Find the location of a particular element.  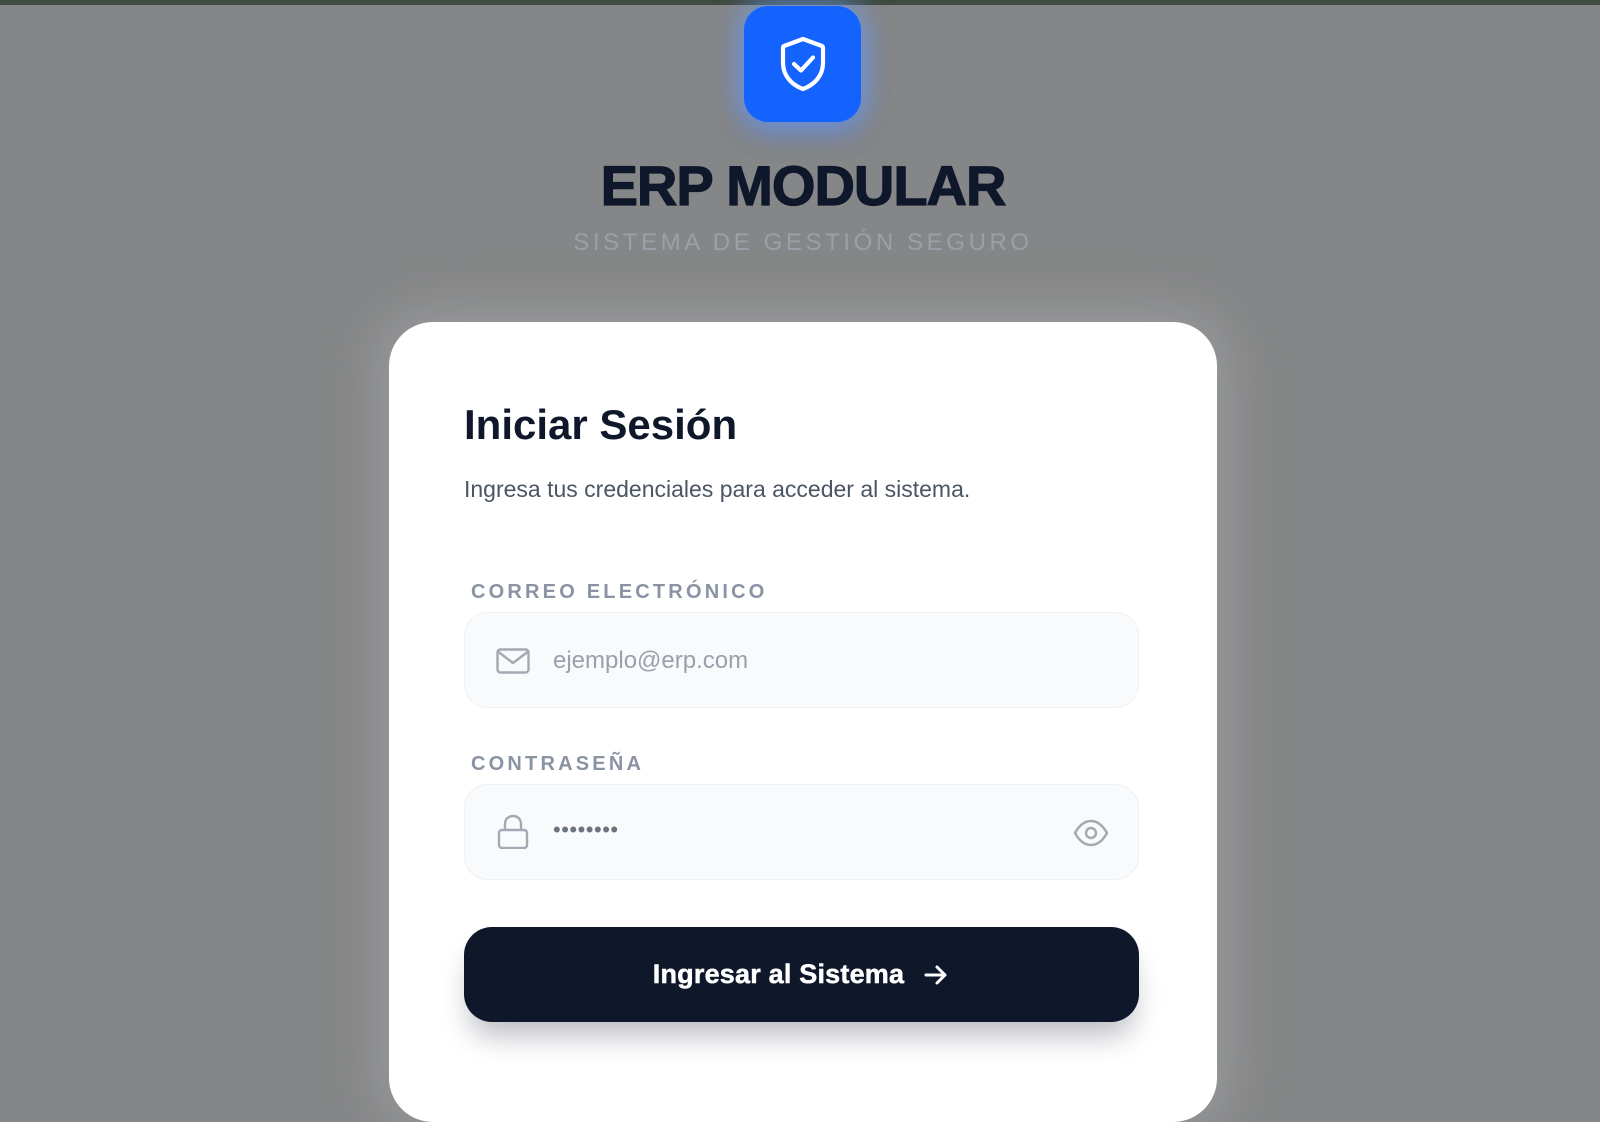

email-field: ejemplo@erp.com is located at coordinates (801, 660).